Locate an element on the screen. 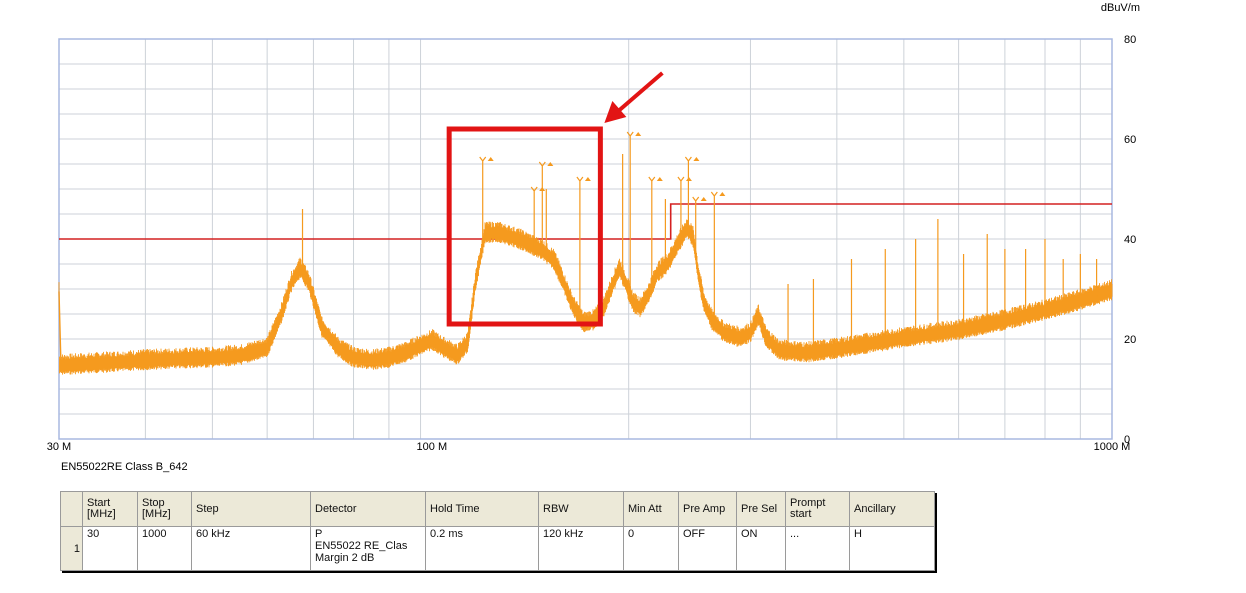 The image size is (1246, 593). y-tick-label: 80 is located at coordinates (1130, 40).